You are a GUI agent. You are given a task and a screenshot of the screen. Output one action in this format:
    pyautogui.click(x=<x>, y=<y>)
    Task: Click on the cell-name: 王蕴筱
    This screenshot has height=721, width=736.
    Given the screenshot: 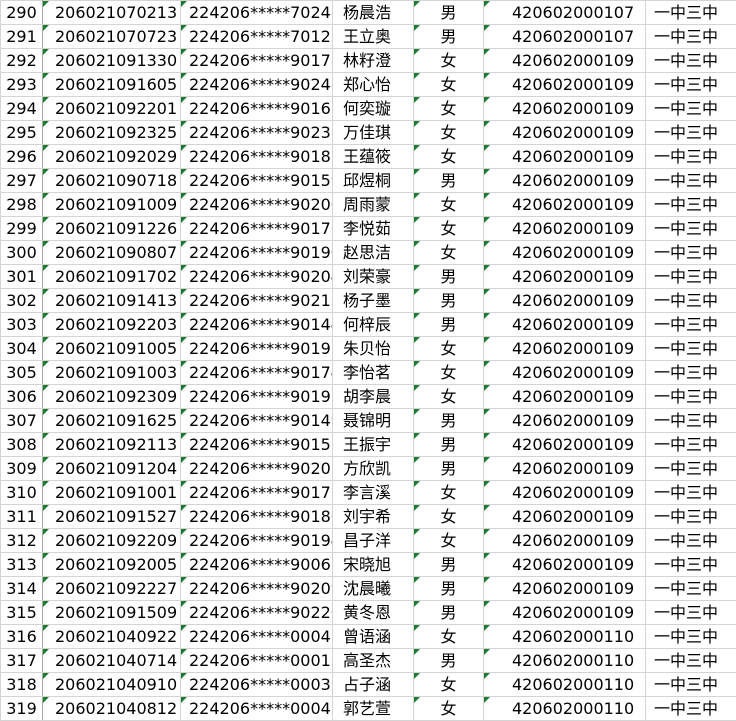 What is the action you would take?
    pyautogui.click(x=373, y=156)
    